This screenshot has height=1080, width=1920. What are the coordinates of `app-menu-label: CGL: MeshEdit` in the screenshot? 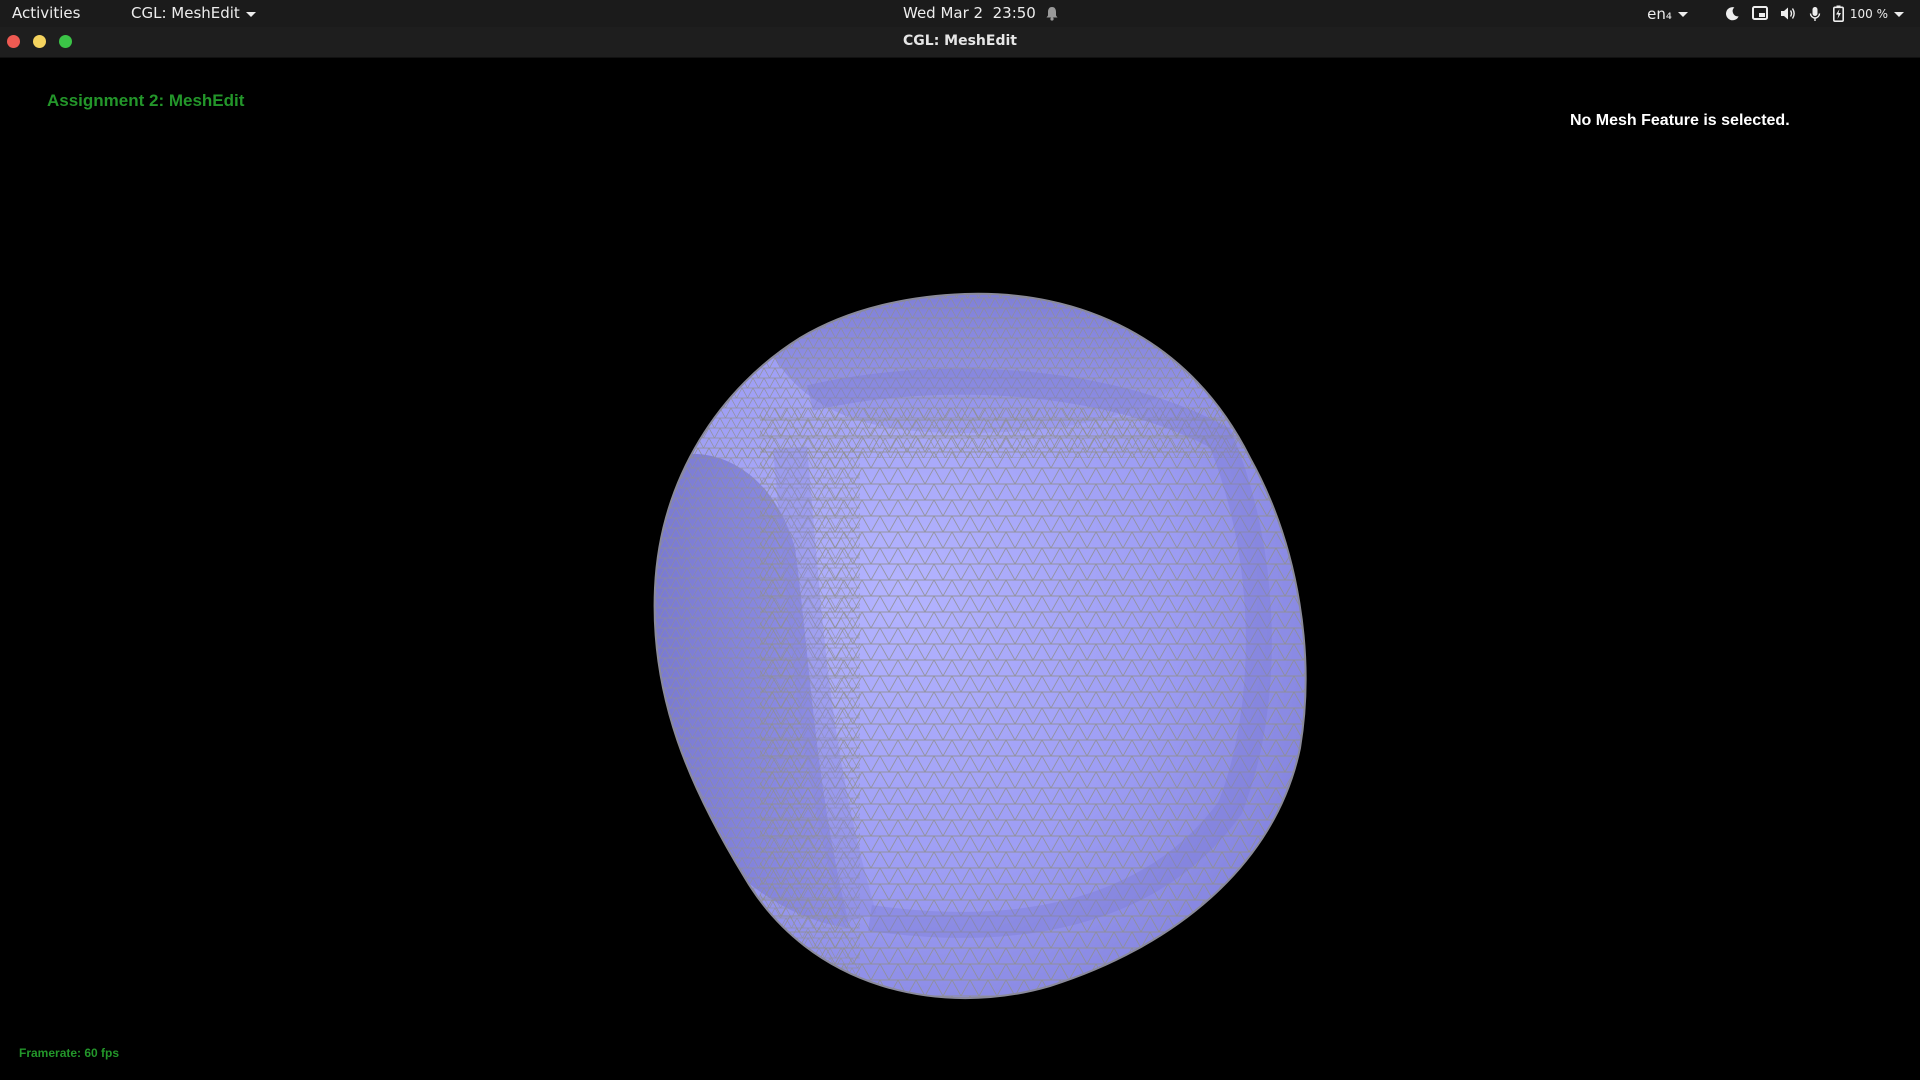 It's located at (185, 13).